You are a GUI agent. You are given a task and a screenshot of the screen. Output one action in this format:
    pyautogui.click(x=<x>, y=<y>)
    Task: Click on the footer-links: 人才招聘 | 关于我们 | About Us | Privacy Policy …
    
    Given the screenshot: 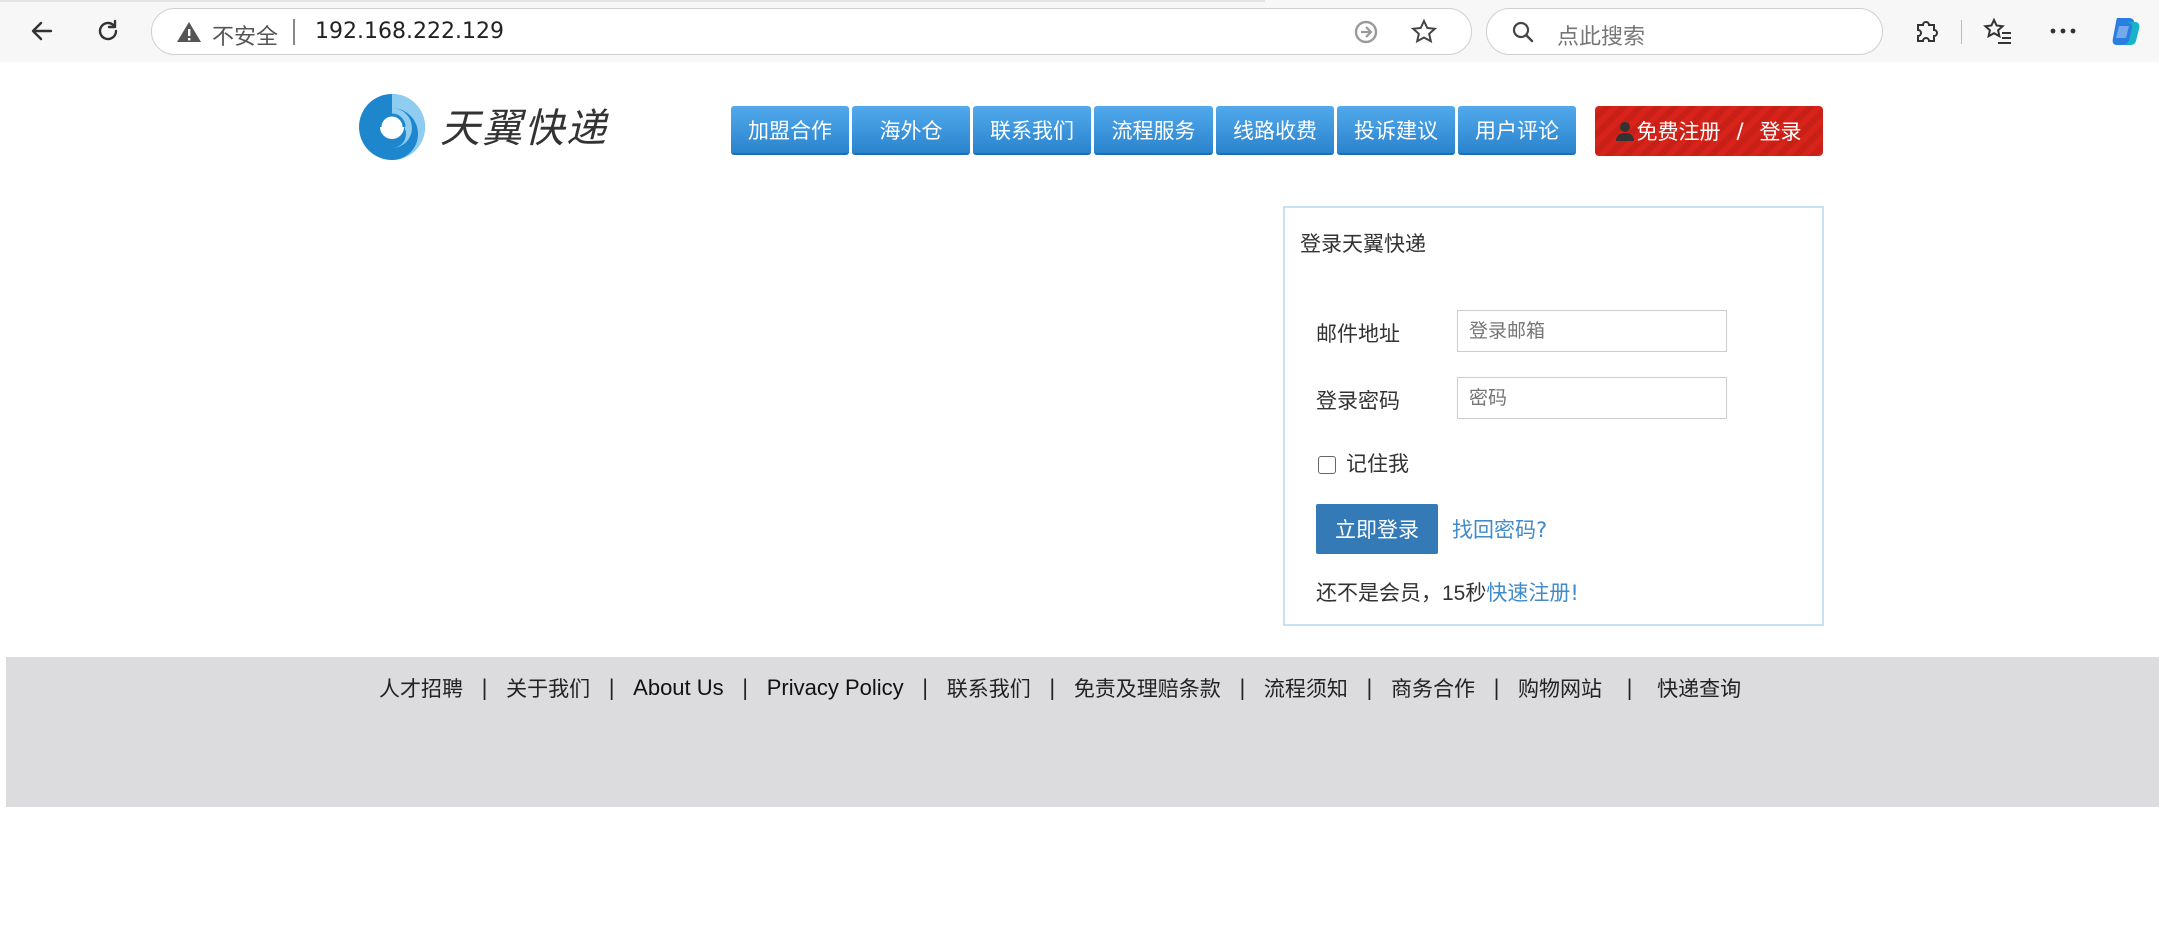 What is the action you would take?
    pyautogui.click(x=1060, y=688)
    